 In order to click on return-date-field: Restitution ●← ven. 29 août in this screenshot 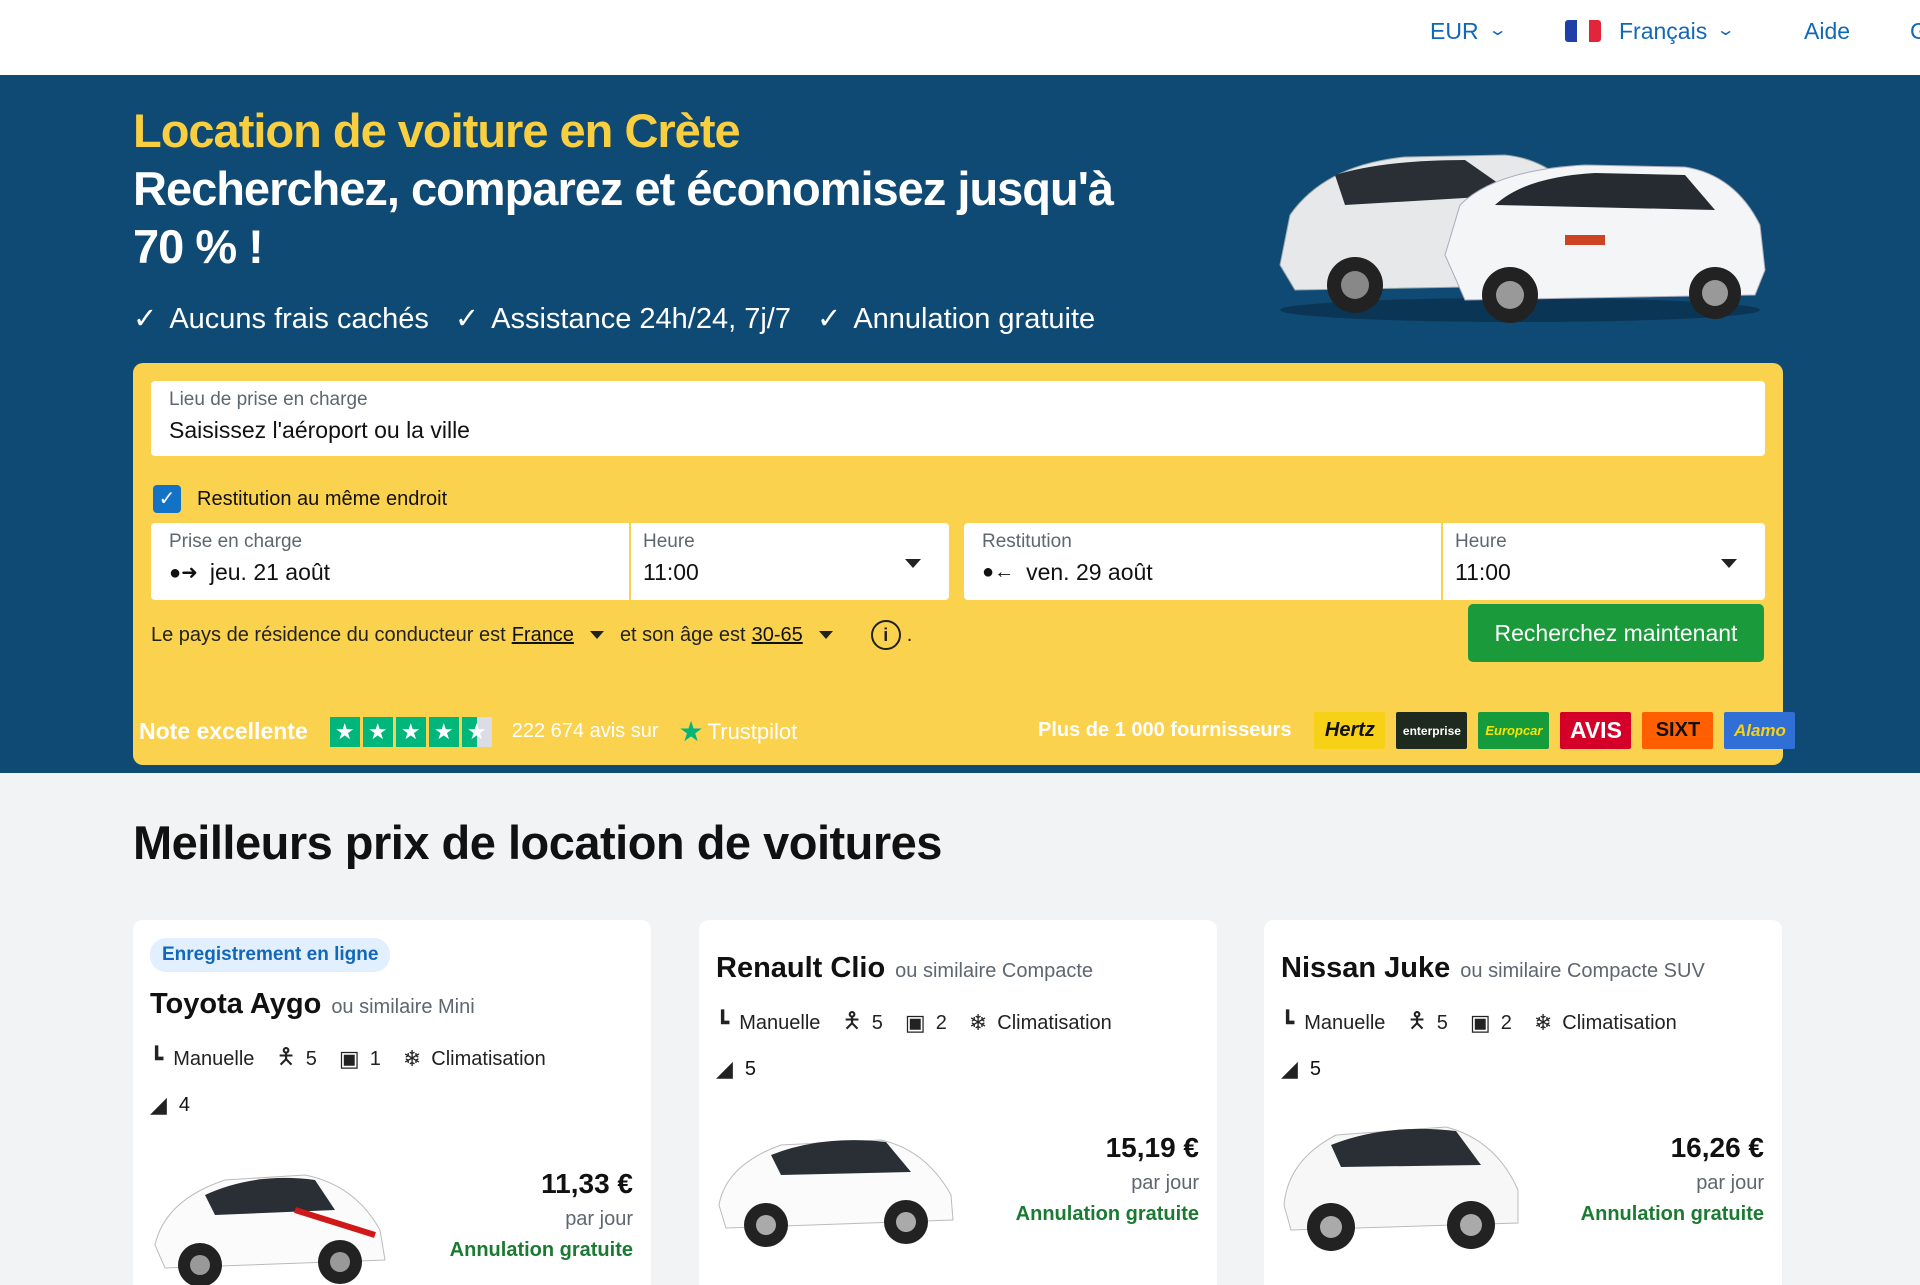, I will do `click(1202, 561)`.